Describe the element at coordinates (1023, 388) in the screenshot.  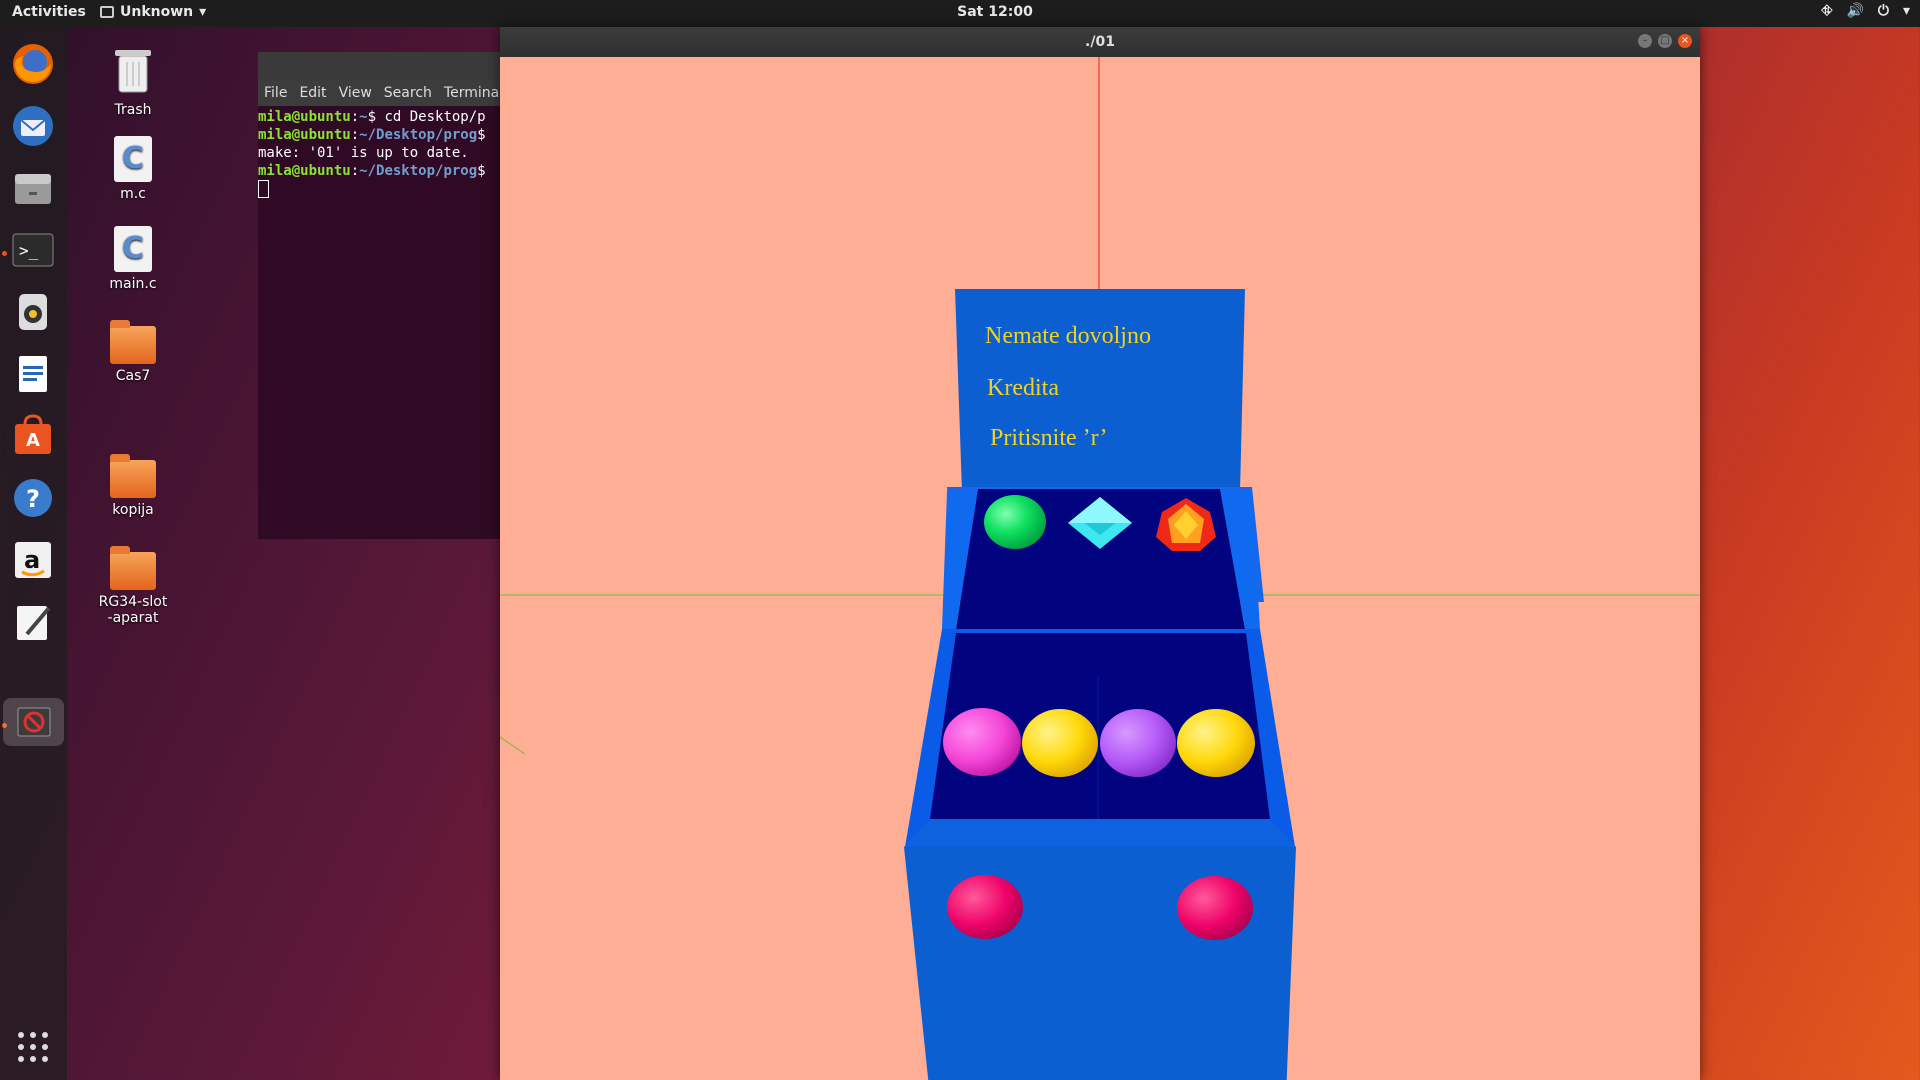
I see `sign-line-2: Kredita` at that location.